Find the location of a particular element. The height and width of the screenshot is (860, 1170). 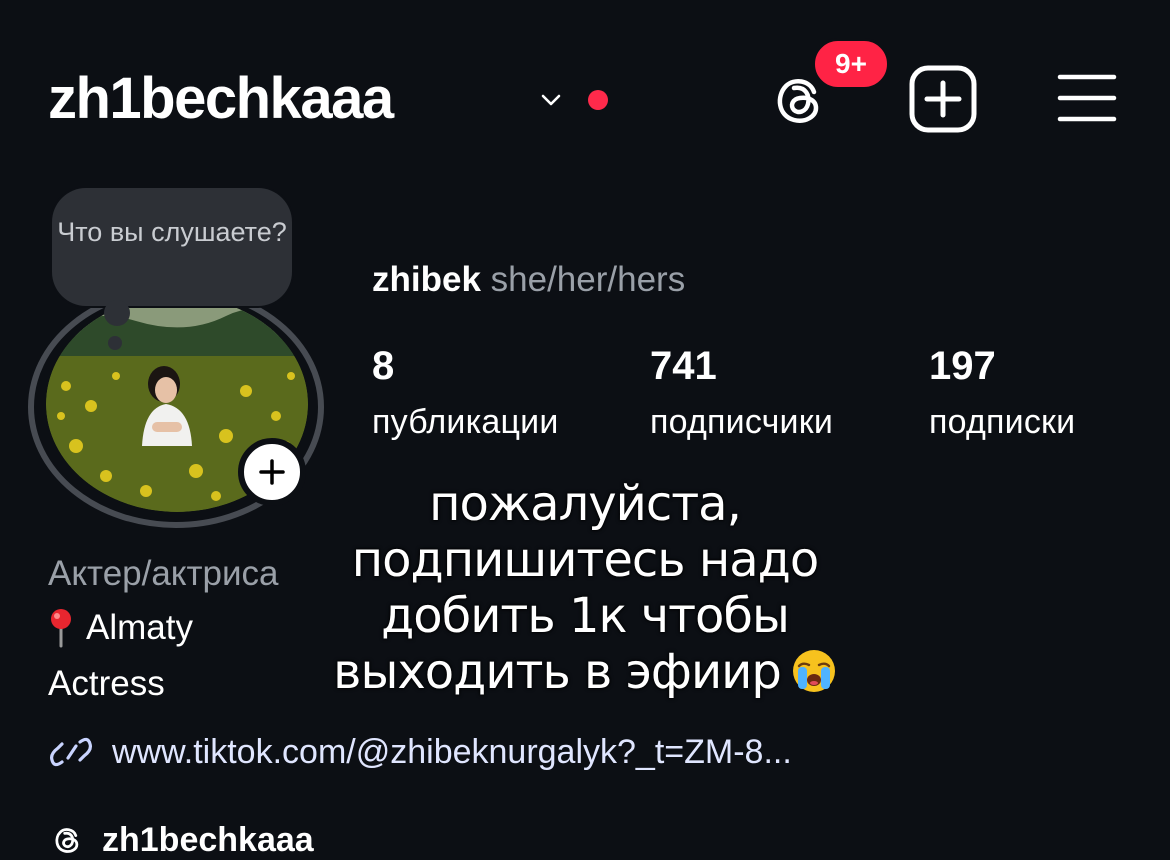

overlay-line: подпишитесь надо is located at coordinates (585, 560).